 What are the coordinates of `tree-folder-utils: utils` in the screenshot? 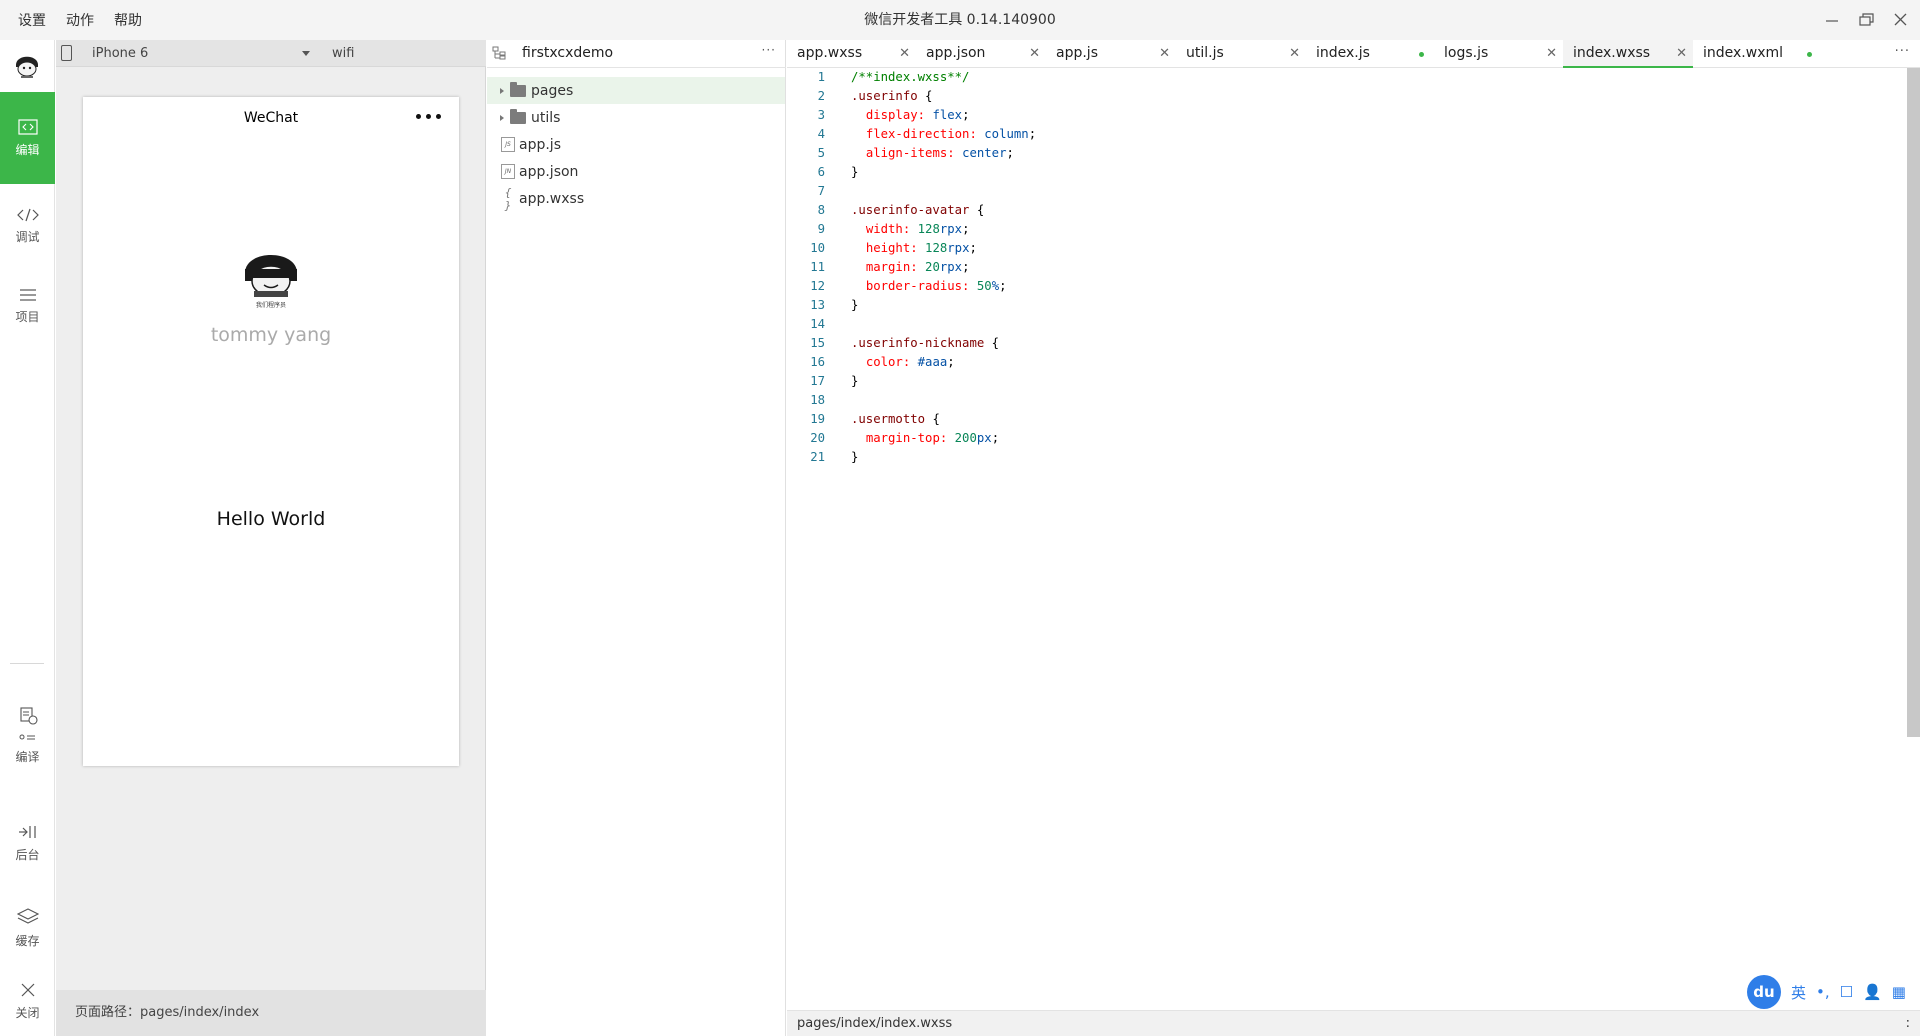 It's located at (636, 117).